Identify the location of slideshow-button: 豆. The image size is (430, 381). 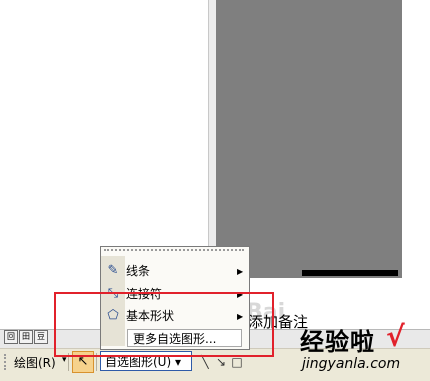
(41, 337).